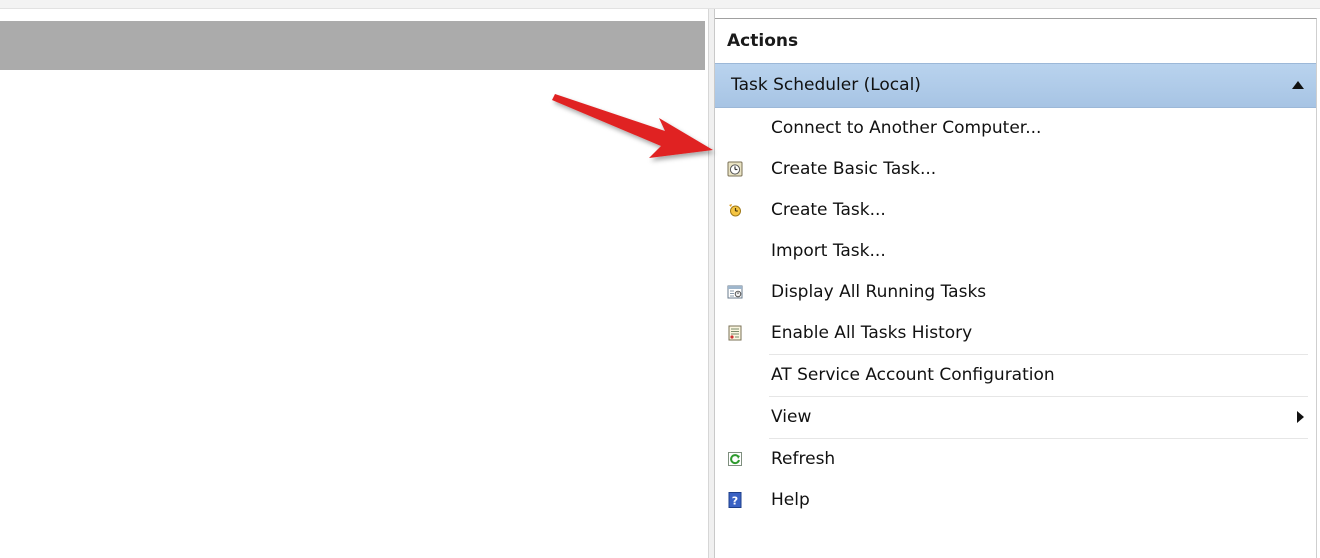  I want to click on action-at-service-account-configuration: AT Service Account Configuration, so click(1015, 375).